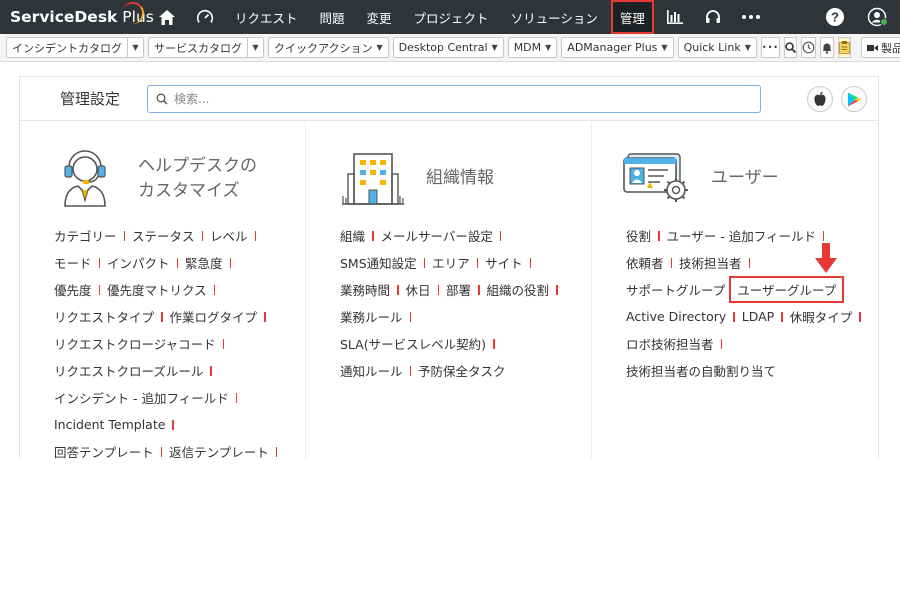 The width and height of the screenshot is (900, 600). Describe the element at coordinates (448, 172) in the screenshot. I see `section-header: 組織情報` at that location.